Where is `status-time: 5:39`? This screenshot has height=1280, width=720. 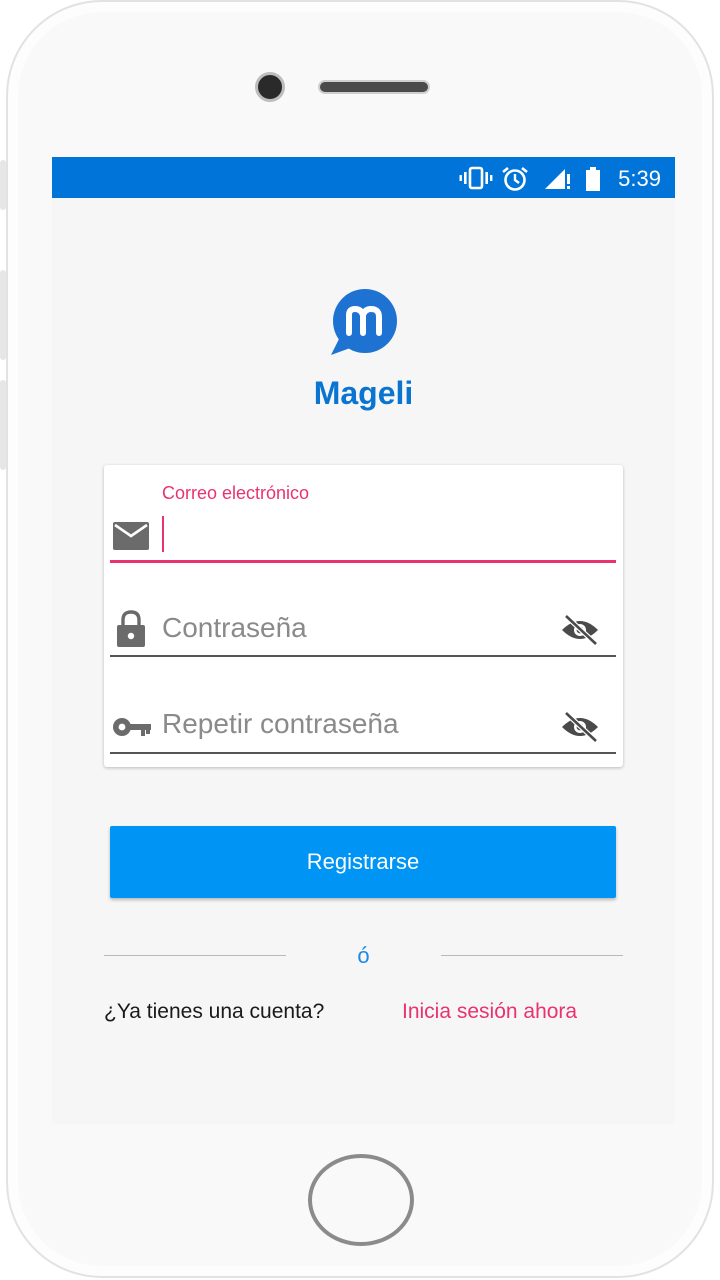 status-time: 5:39 is located at coordinates (639, 178).